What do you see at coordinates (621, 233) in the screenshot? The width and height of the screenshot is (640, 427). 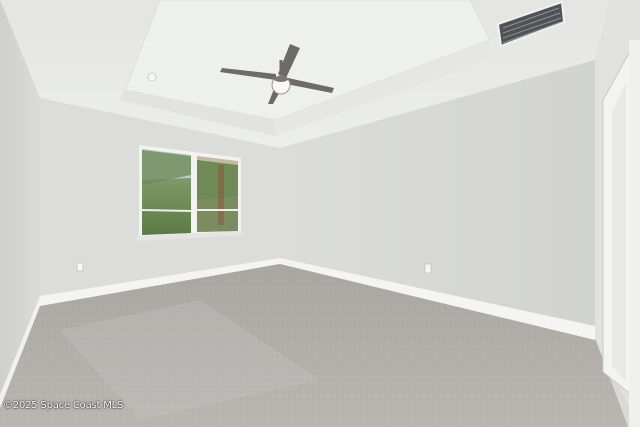 I see `door-frame-icon` at bounding box center [621, 233].